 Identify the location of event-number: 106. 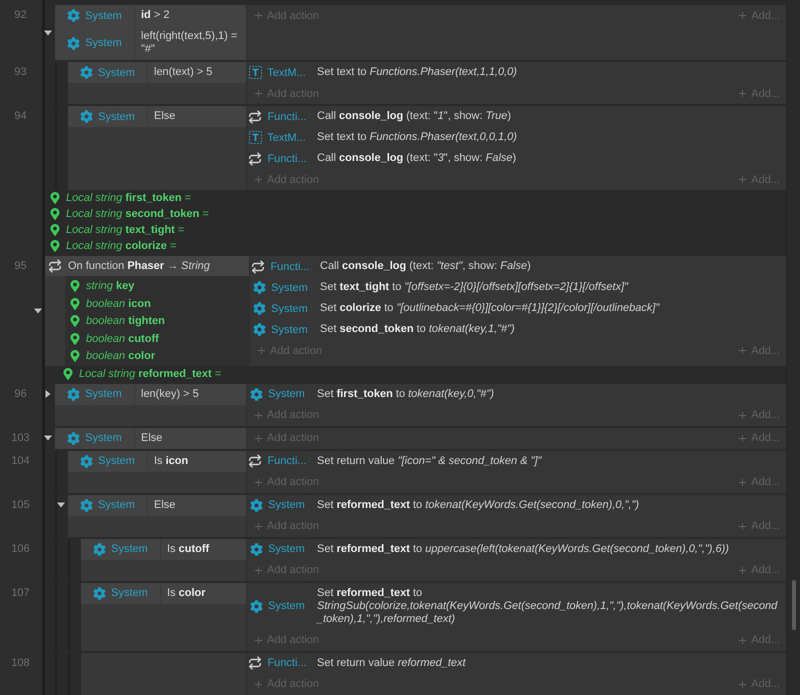
(20, 548).